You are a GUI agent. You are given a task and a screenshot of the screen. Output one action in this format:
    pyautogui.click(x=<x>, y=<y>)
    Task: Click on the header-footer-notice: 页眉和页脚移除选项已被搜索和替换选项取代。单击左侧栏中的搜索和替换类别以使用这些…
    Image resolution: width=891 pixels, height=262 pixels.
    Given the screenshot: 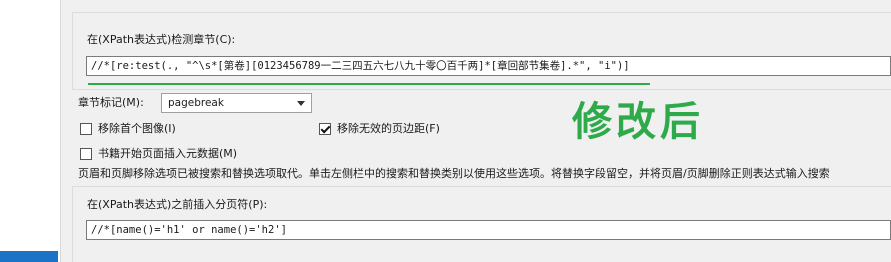 What is the action you would take?
    pyautogui.click(x=454, y=173)
    